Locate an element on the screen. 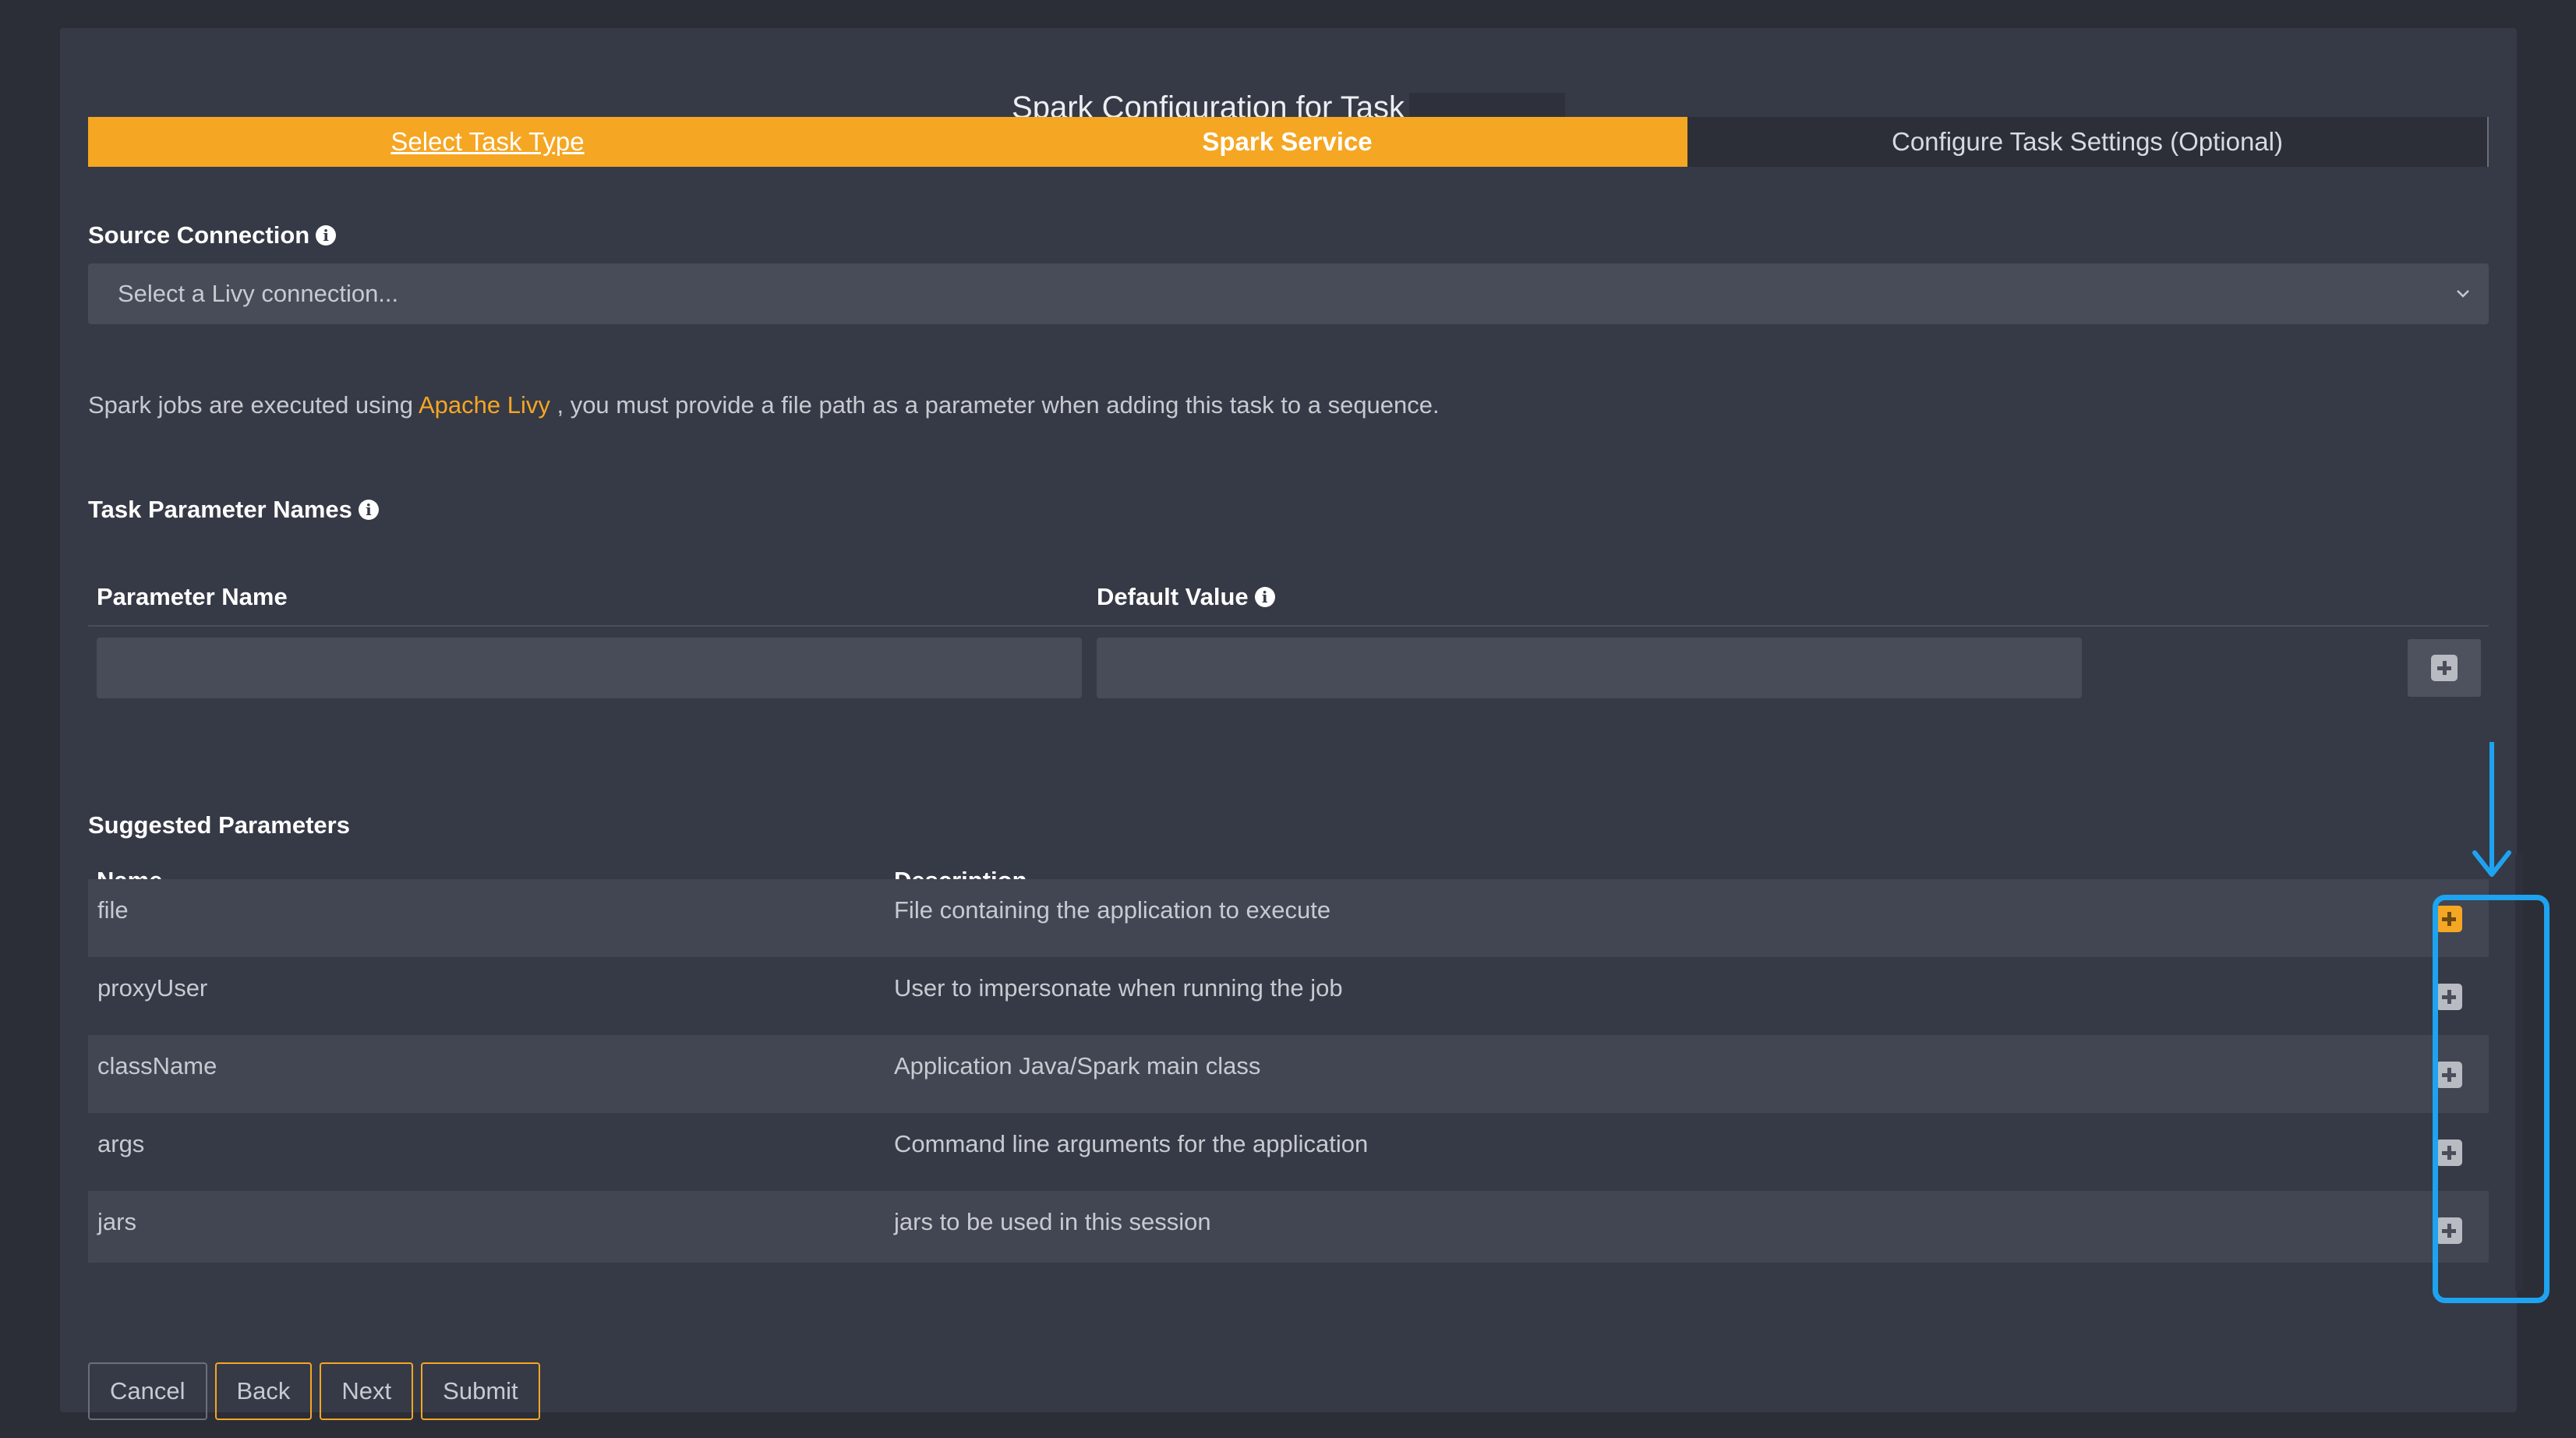 The image size is (2576, 1438). arrow-down-annotation-icon is located at coordinates (2491, 810).